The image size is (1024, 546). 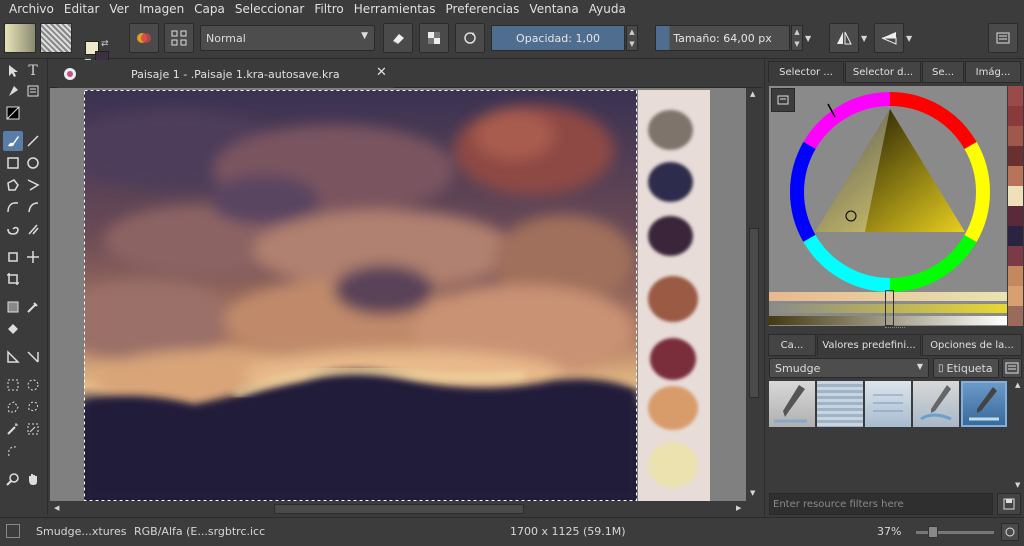 What do you see at coordinates (33, 141) in the screenshot?
I see `line-tool` at bounding box center [33, 141].